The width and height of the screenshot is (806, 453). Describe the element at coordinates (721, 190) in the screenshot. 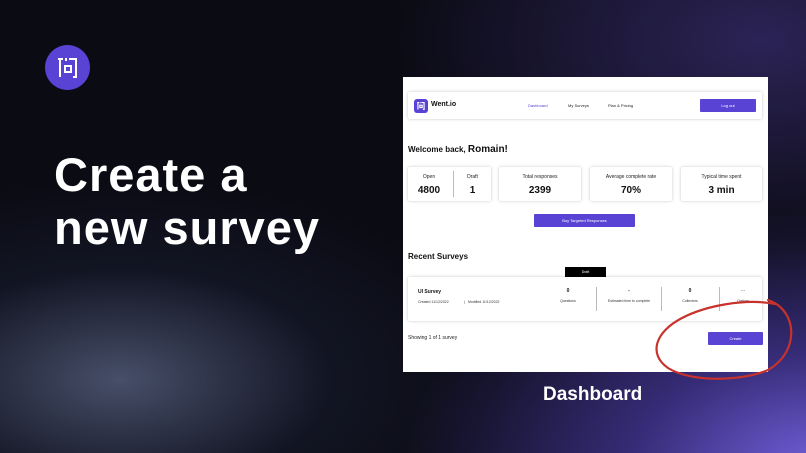

I see `time-spent-value: 3 min` at that location.